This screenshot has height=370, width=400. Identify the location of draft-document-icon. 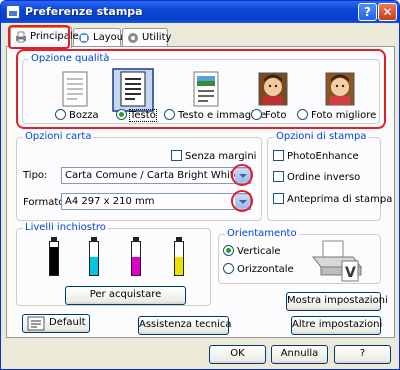
(75, 91).